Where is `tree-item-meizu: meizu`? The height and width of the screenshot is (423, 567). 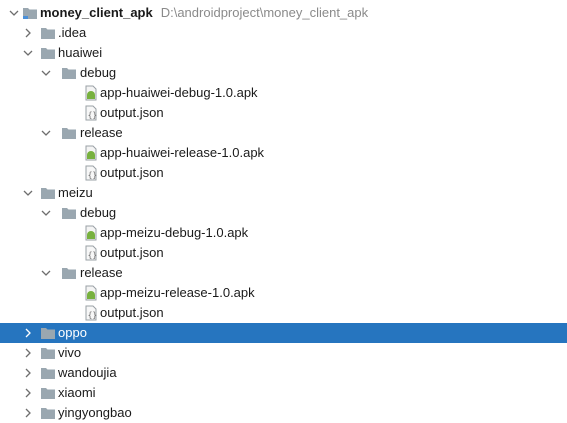 tree-item-meizu: meizu is located at coordinates (283, 193).